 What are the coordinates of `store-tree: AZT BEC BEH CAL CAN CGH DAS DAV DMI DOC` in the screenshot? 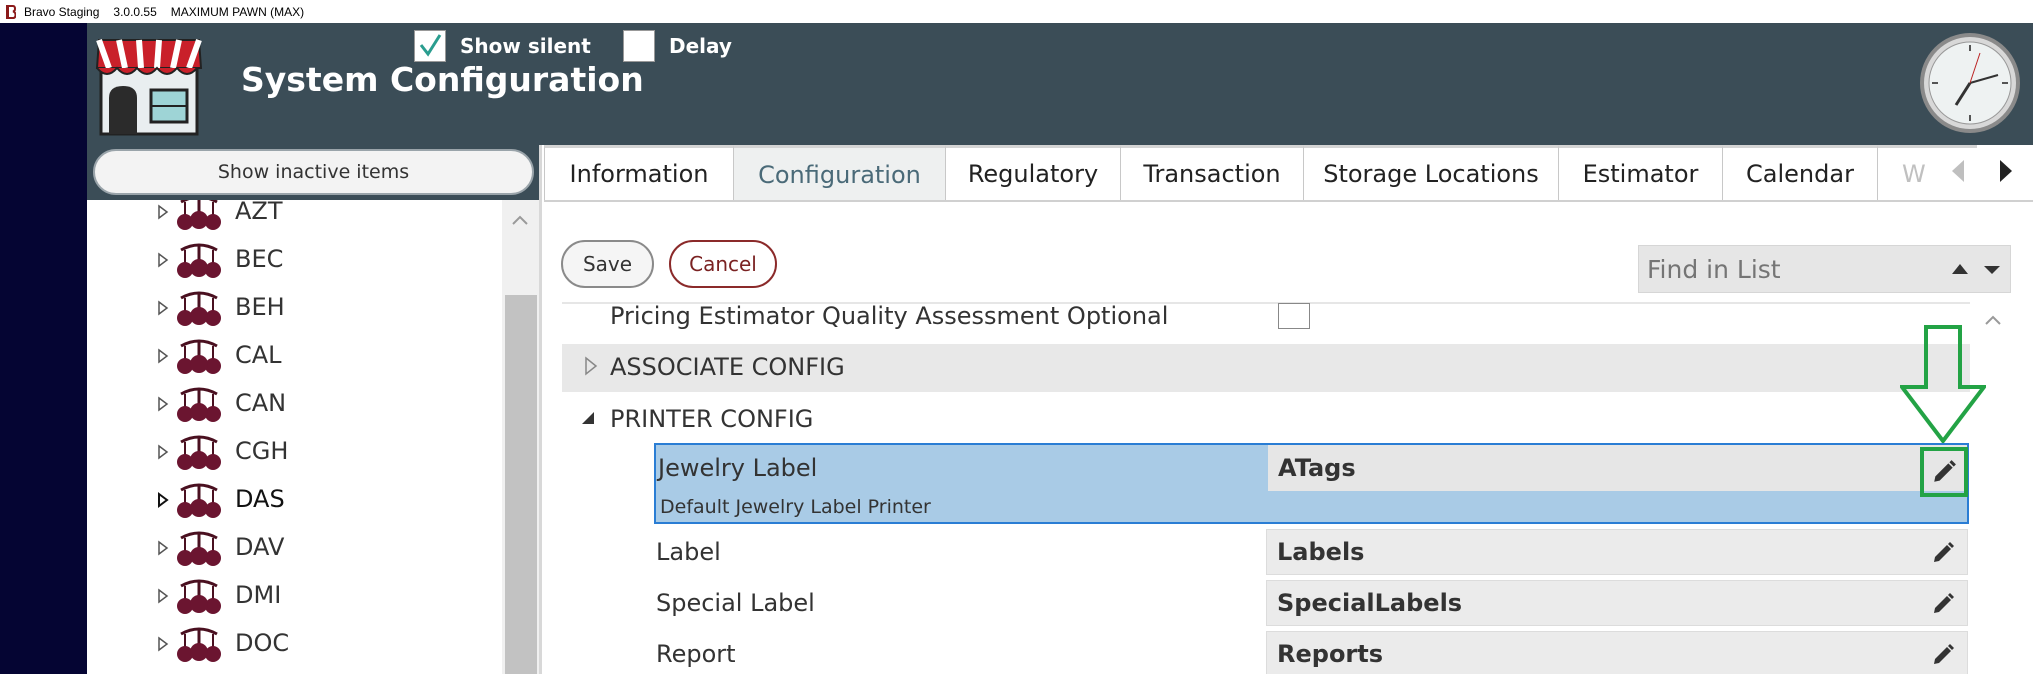 It's located at (294, 437).